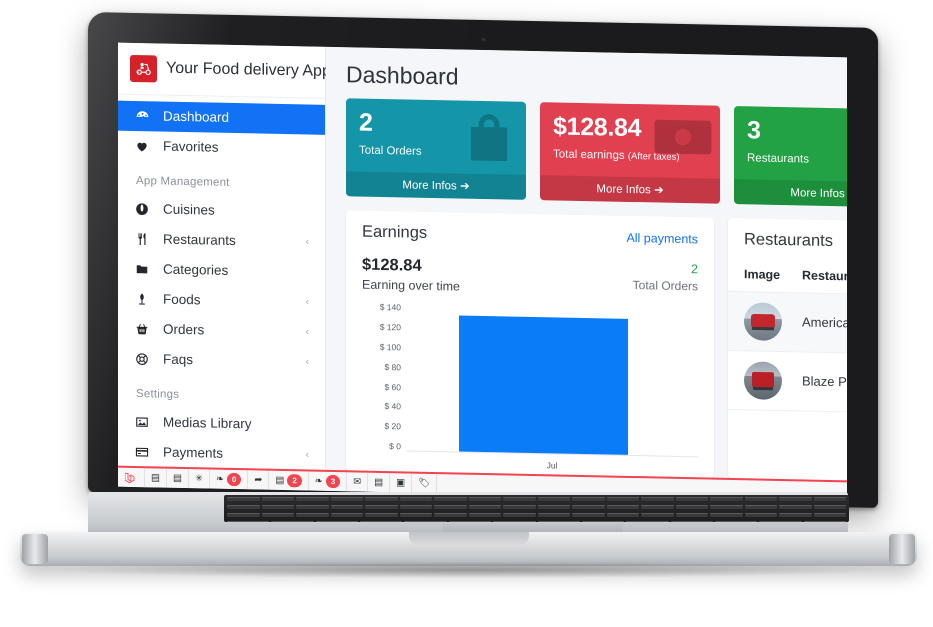 The width and height of the screenshot is (933, 627). What do you see at coordinates (390, 151) in the screenshot?
I see `stat-label-text: Total Orders` at bounding box center [390, 151].